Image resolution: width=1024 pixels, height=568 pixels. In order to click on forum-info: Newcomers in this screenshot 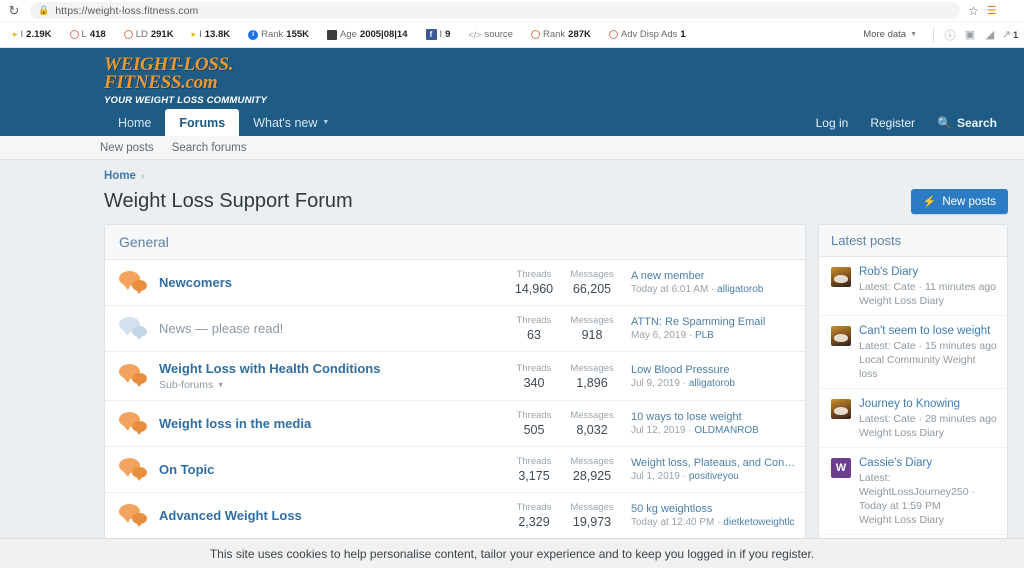, I will do `click(332, 282)`.